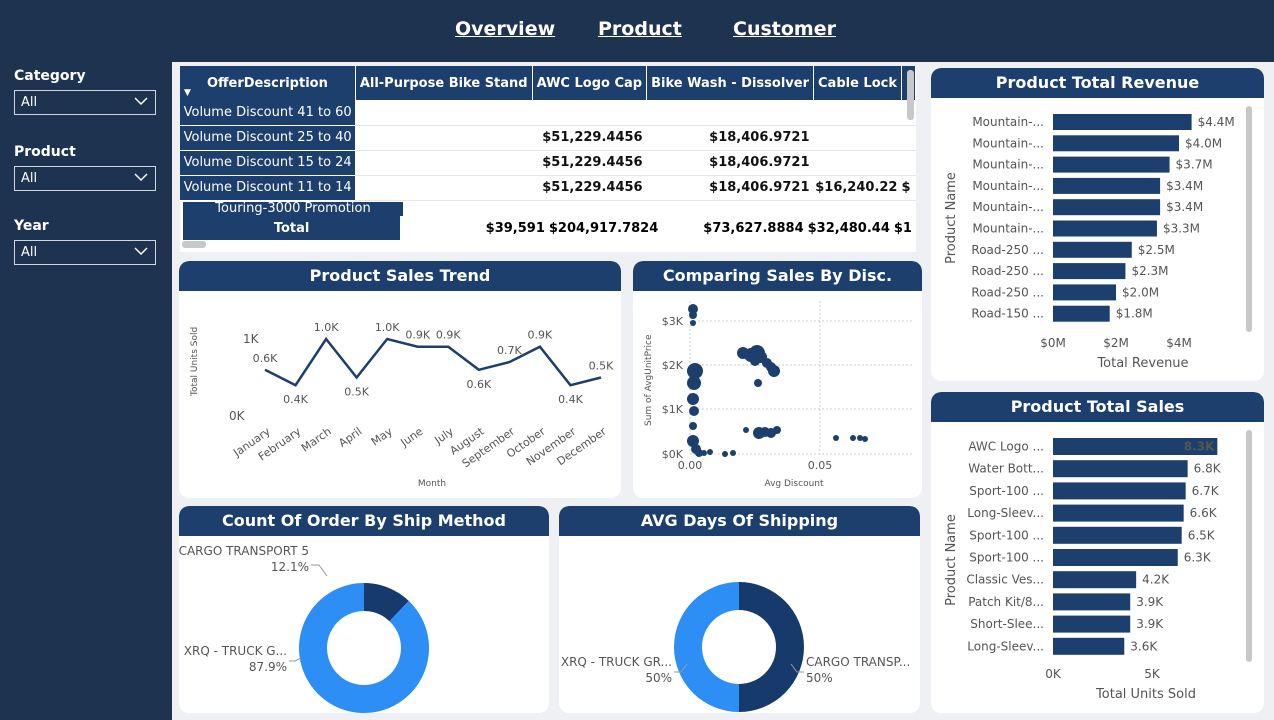 The height and width of the screenshot is (720, 1274). I want to click on x-tick-label: 5K, so click(1152, 674).